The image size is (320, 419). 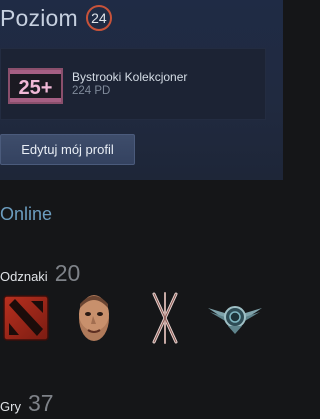 What do you see at coordinates (165, 320) in the screenshot?
I see `crossed-sticks-badge-icon` at bounding box center [165, 320].